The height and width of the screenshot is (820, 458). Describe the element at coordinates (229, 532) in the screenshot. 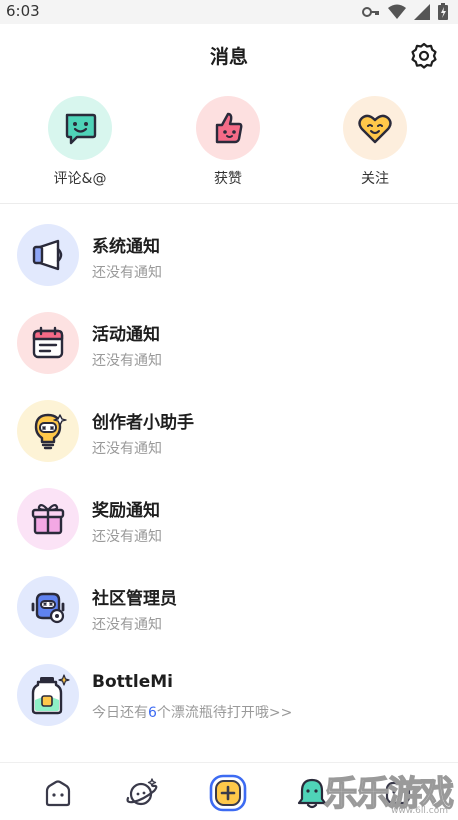

I see `notice-rewards: 奖励通知 还没有通知` at that location.